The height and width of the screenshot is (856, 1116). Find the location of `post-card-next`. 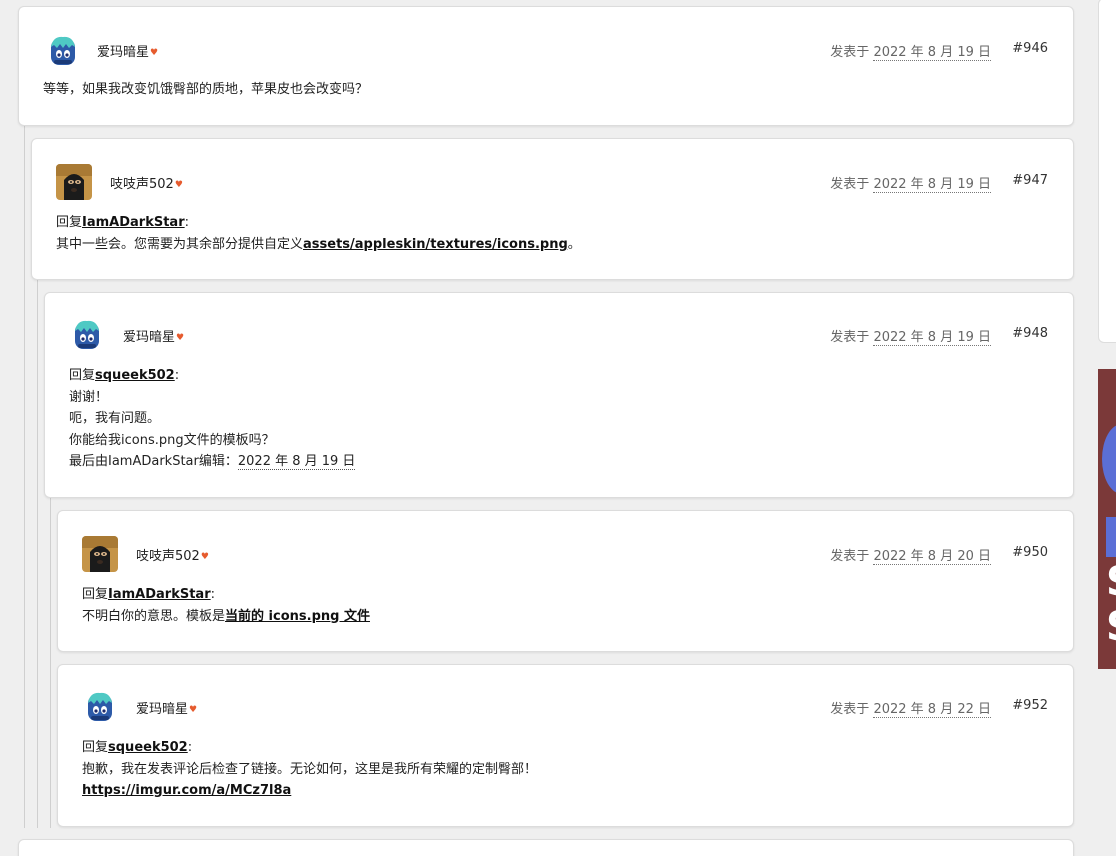

post-card-next is located at coordinates (546, 847).